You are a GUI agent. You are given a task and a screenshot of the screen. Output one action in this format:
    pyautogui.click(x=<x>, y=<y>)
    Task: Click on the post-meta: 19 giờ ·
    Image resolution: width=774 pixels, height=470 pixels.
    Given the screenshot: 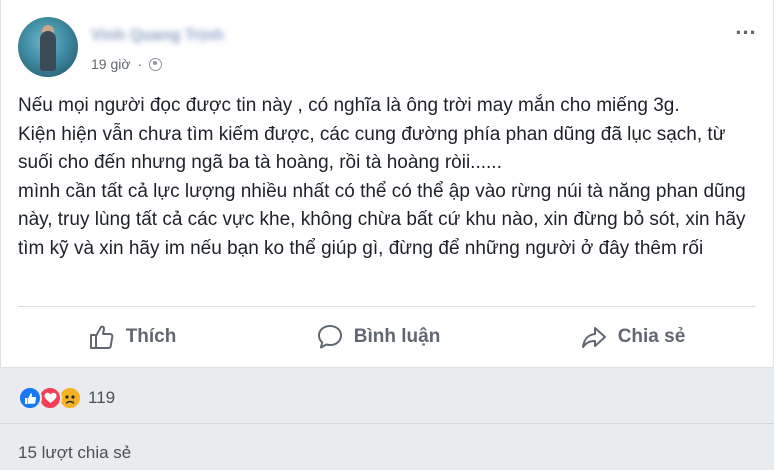 What is the action you would take?
    pyautogui.click(x=127, y=64)
    